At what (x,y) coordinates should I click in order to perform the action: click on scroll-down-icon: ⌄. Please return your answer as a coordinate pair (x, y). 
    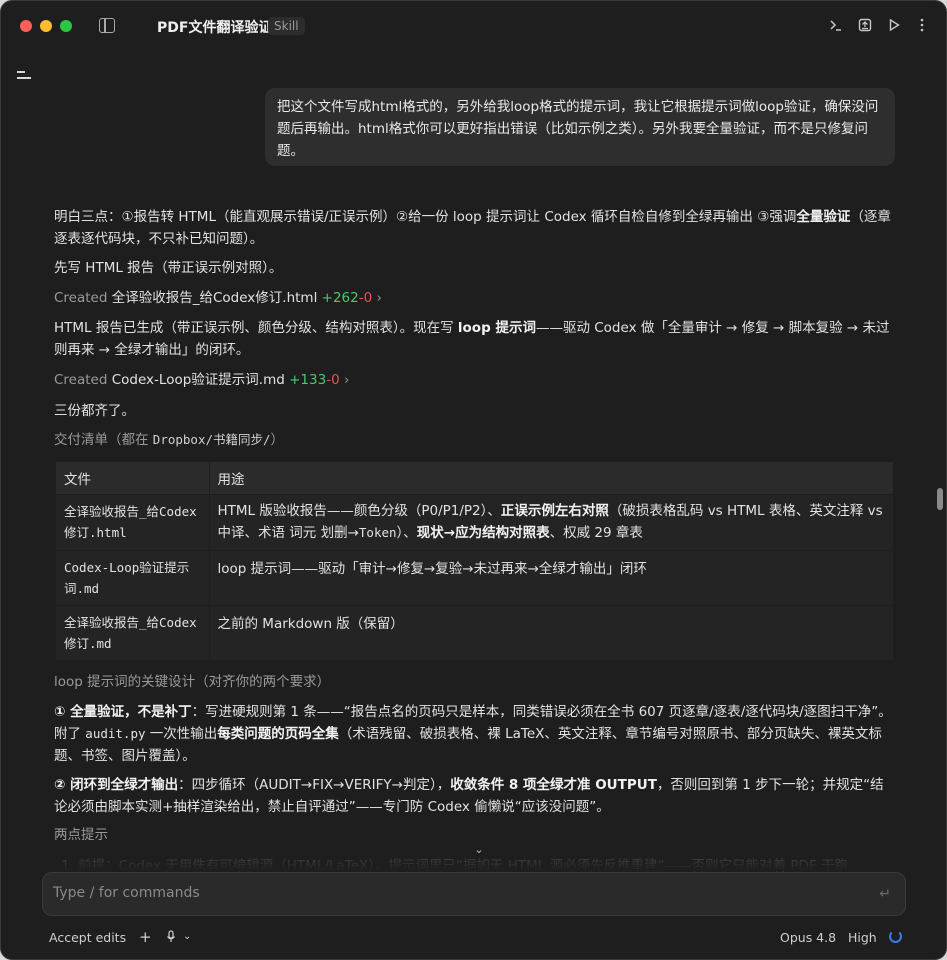
    Looking at the image, I should click on (479, 850).